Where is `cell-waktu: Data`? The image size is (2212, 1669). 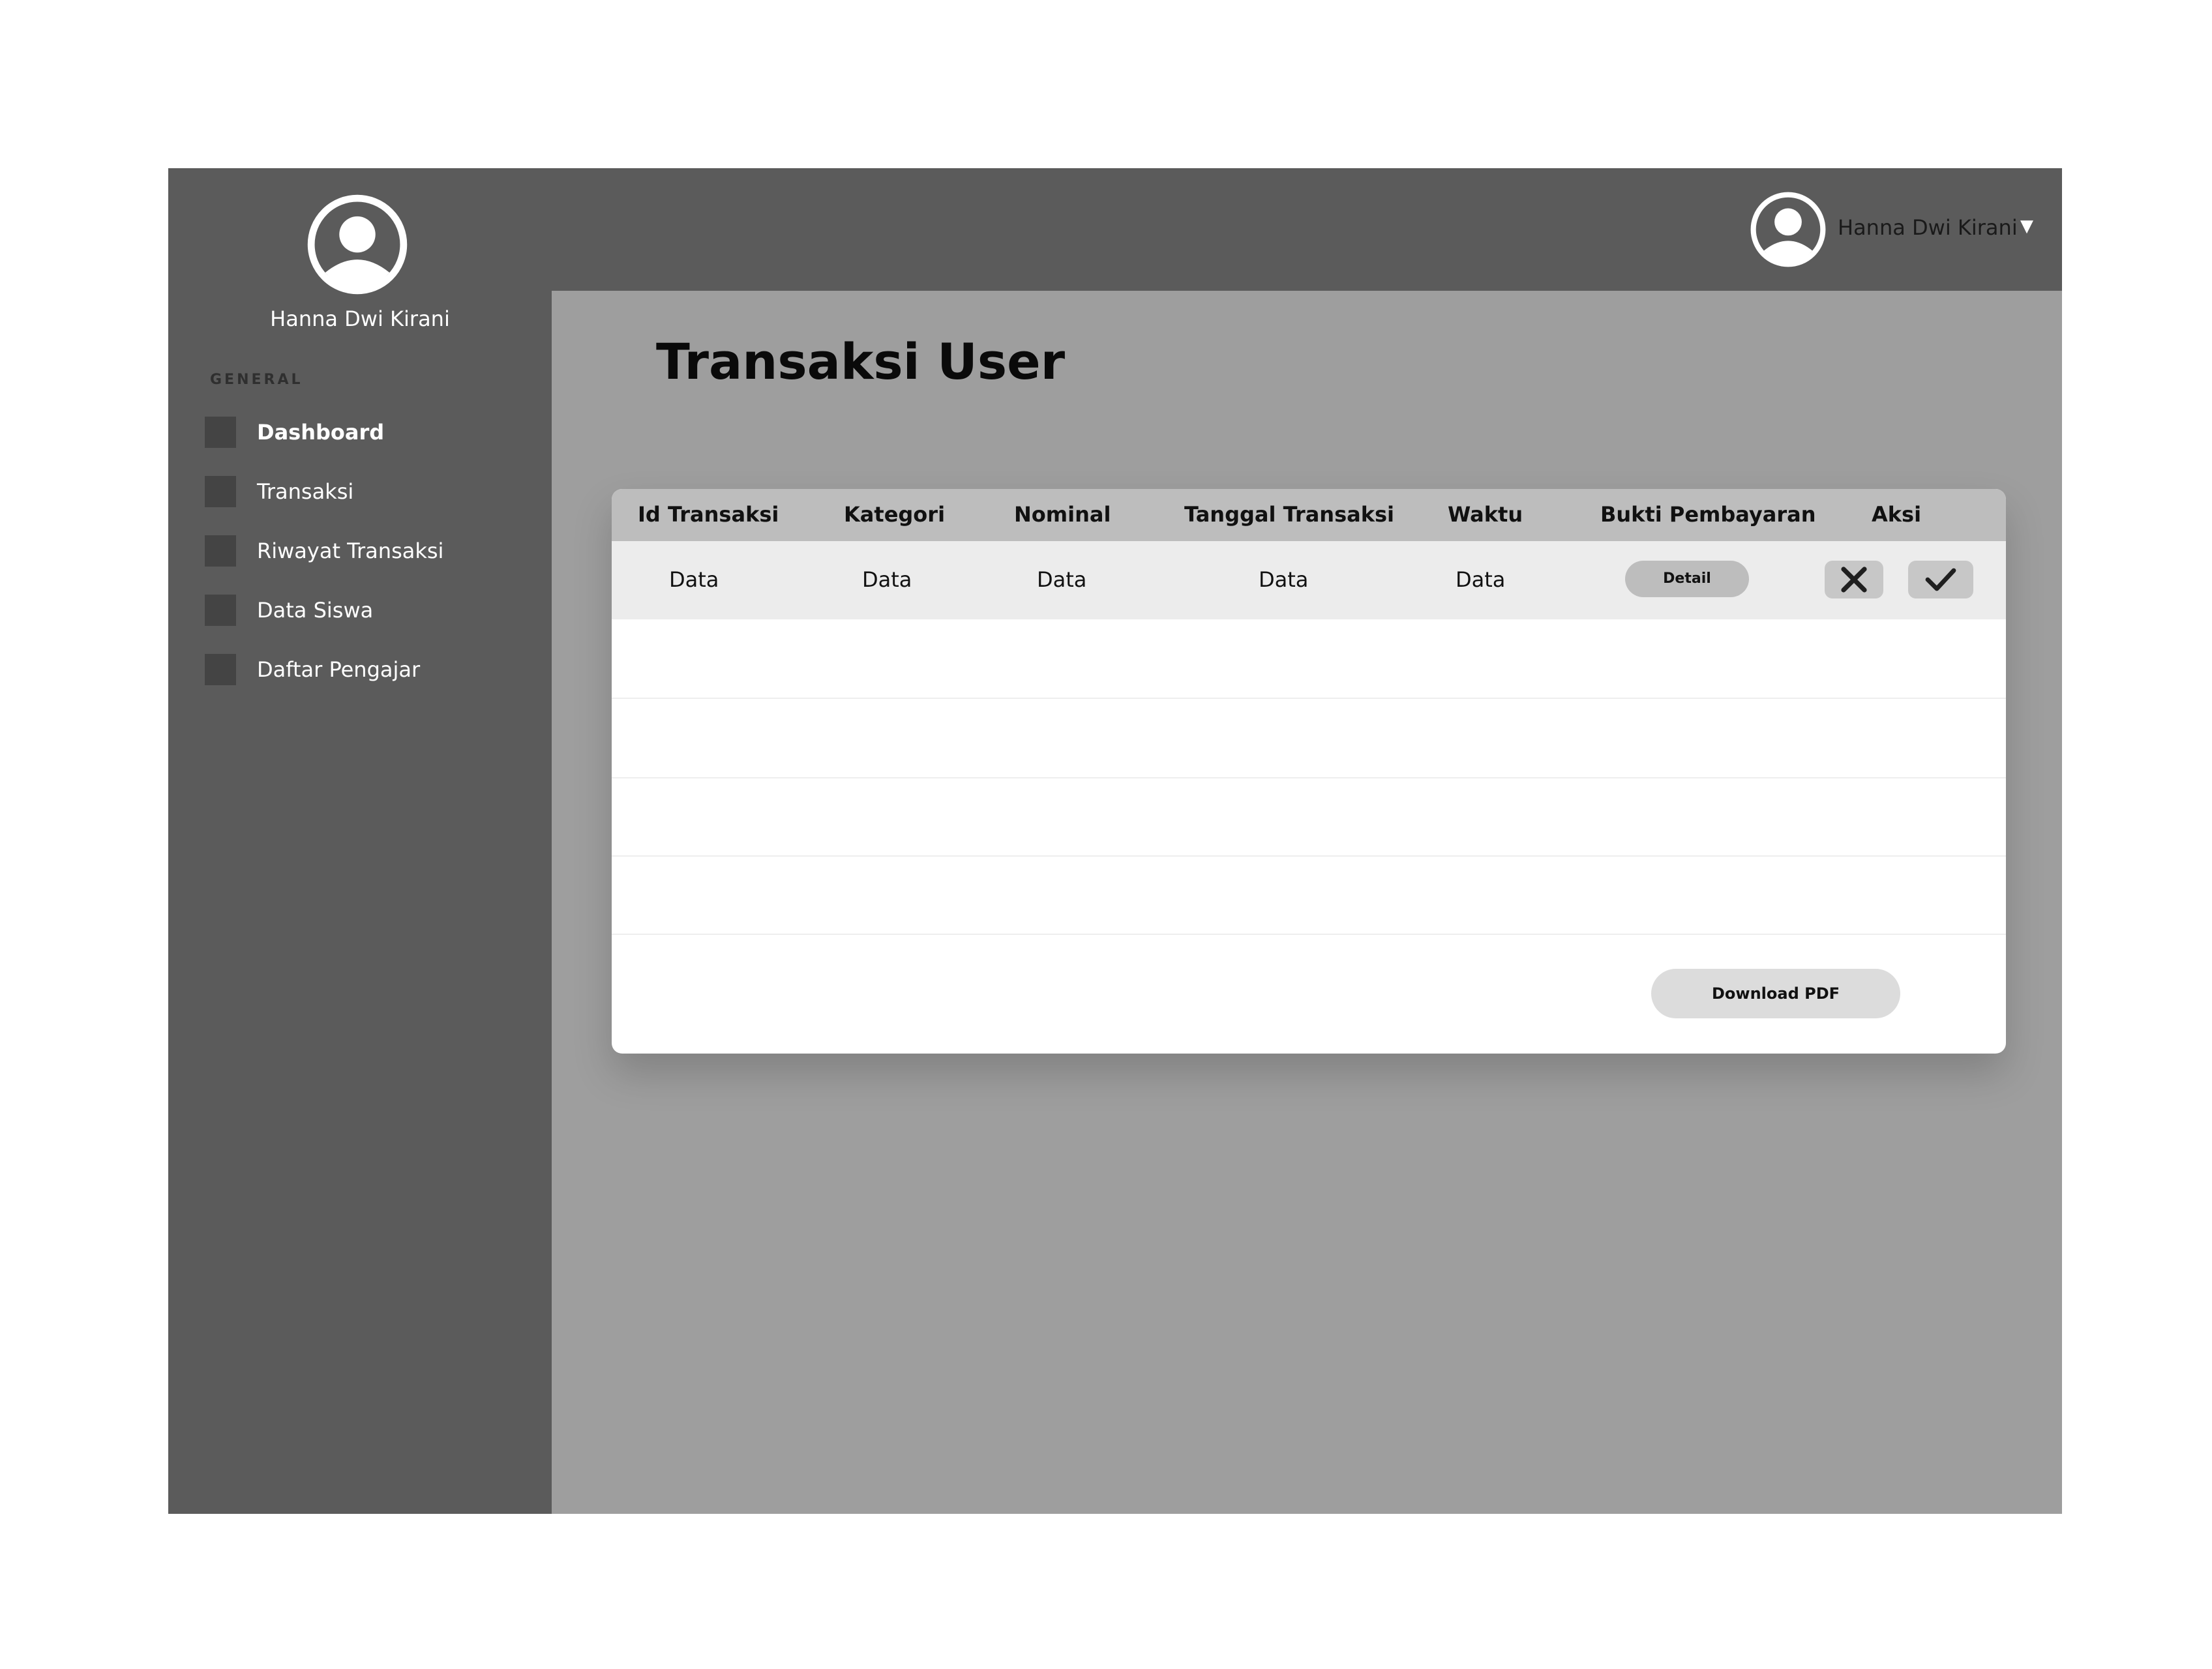
cell-waktu: Data is located at coordinates (1481, 579).